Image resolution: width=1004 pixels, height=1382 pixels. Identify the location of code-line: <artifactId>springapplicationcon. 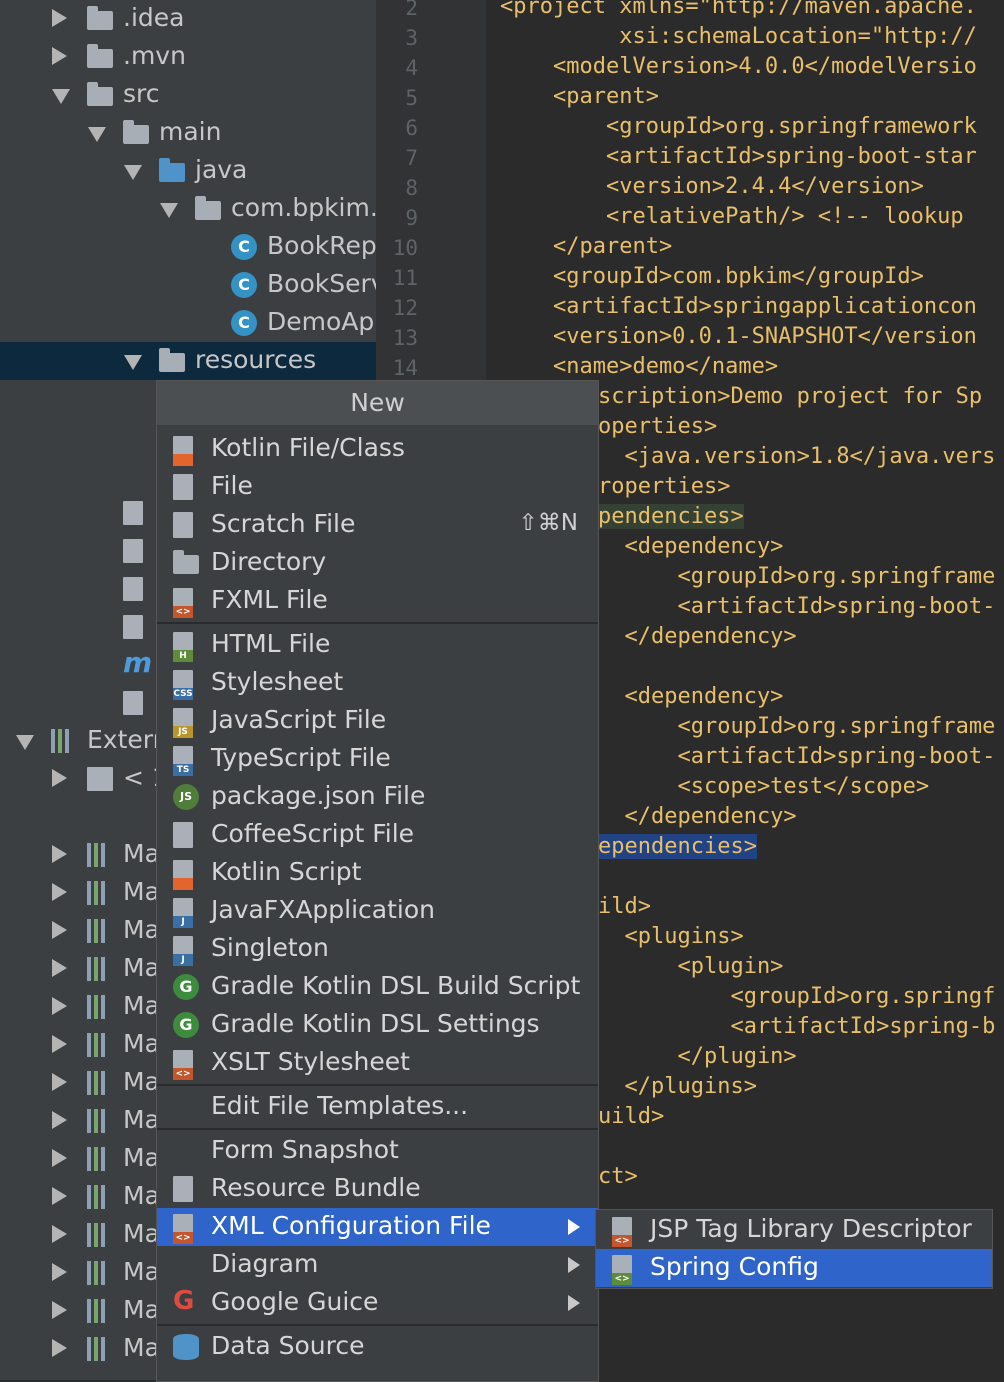
(738, 306).